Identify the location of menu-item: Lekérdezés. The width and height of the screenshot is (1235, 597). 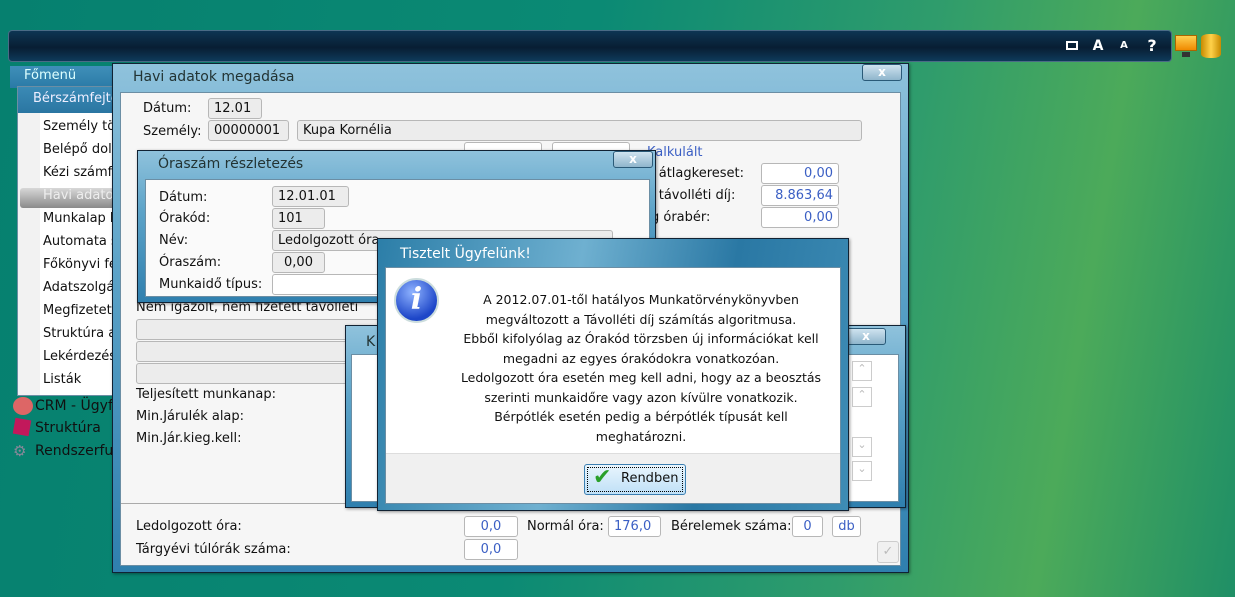
(79, 356).